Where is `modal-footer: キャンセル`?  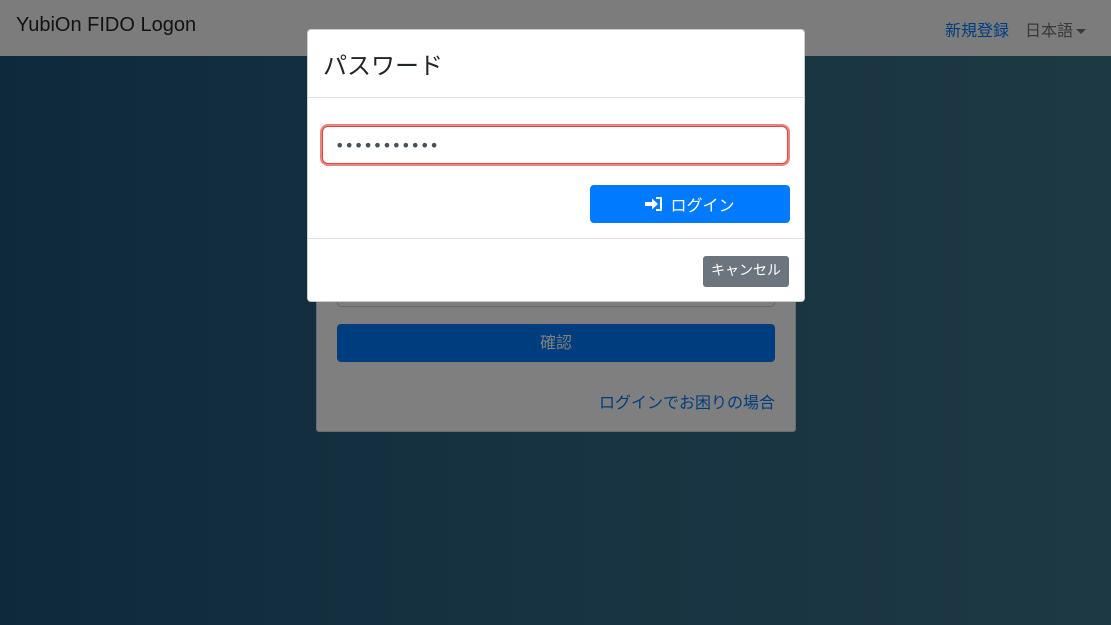 modal-footer: キャンセル is located at coordinates (556, 271).